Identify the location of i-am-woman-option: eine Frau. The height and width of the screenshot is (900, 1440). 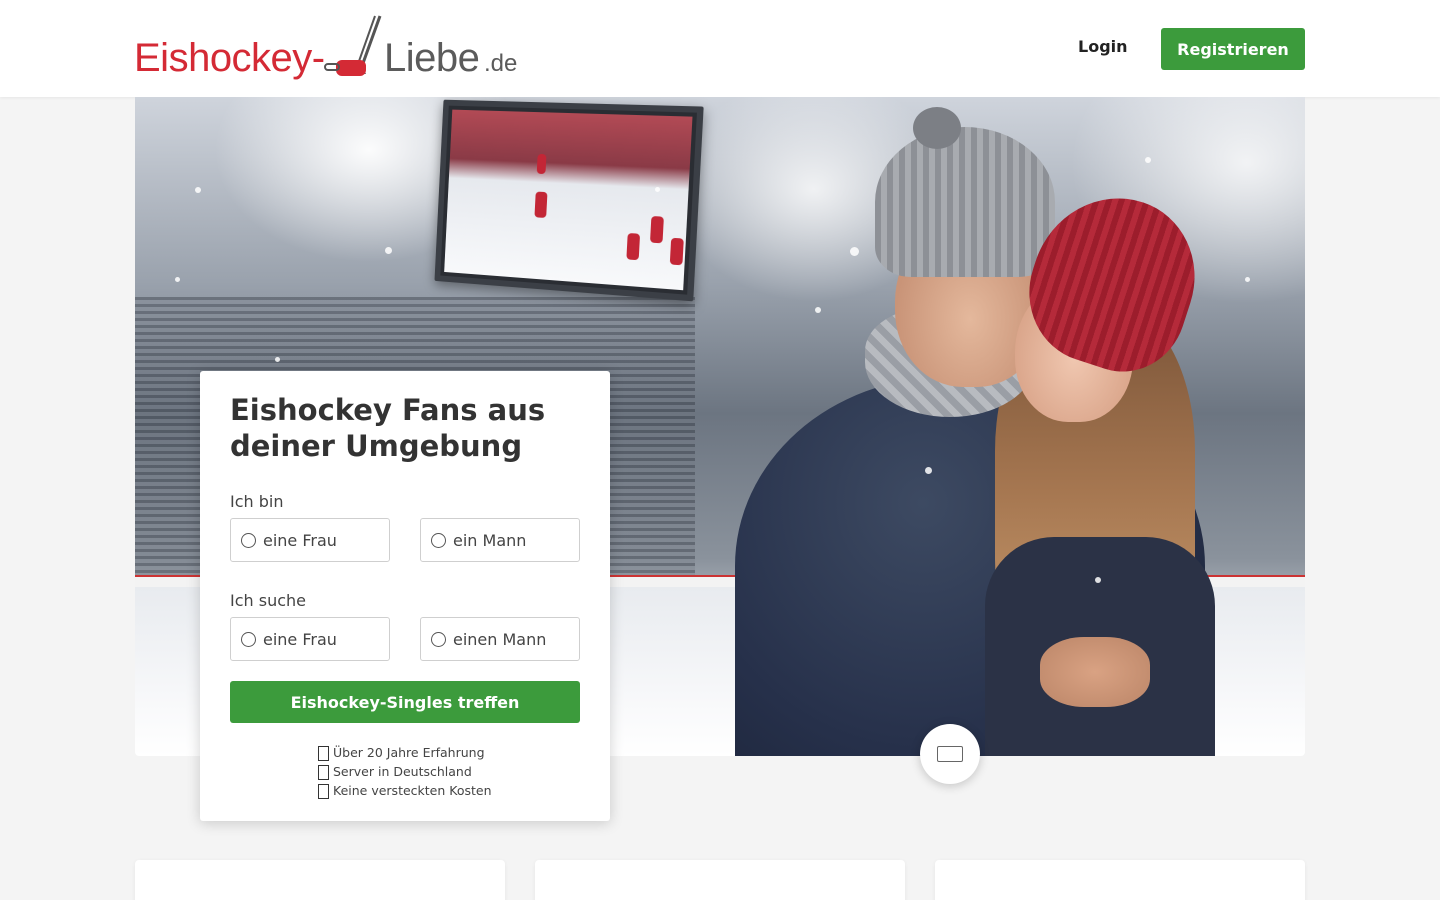
(310, 540).